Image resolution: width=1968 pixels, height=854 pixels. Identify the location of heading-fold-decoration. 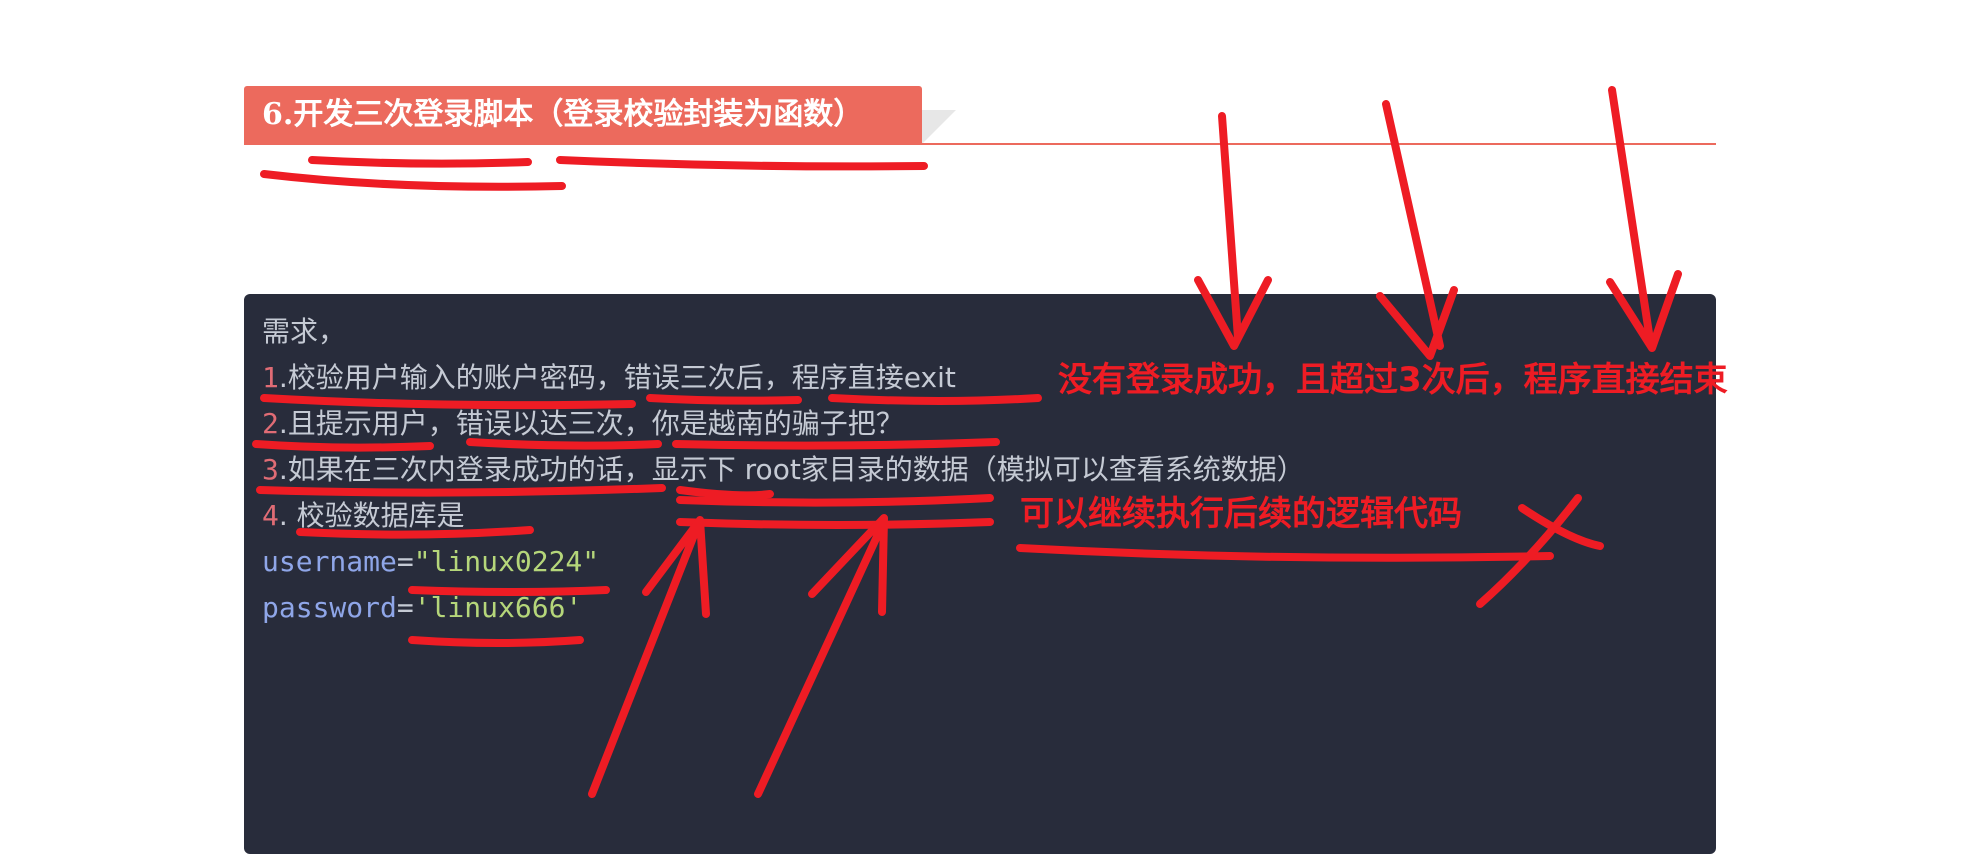
(939, 127).